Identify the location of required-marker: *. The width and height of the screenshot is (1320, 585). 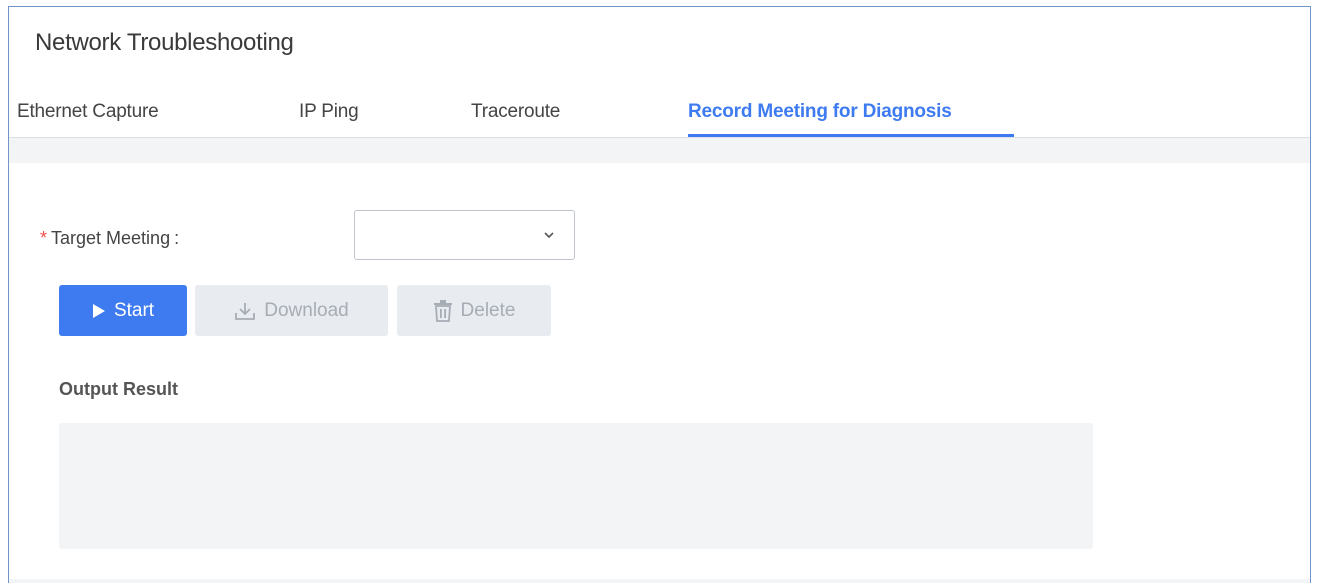
(44, 238).